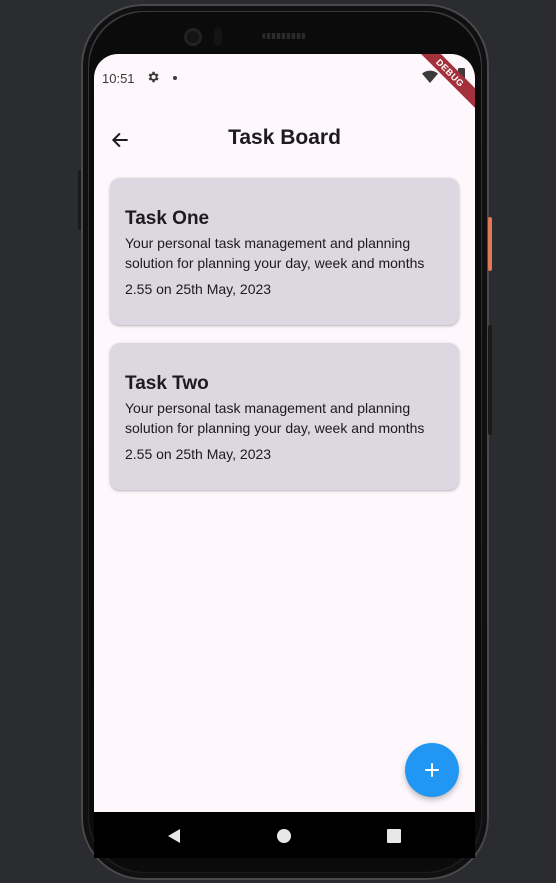  What do you see at coordinates (118, 78) in the screenshot?
I see `status-time: 10:51` at bounding box center [118, 78].